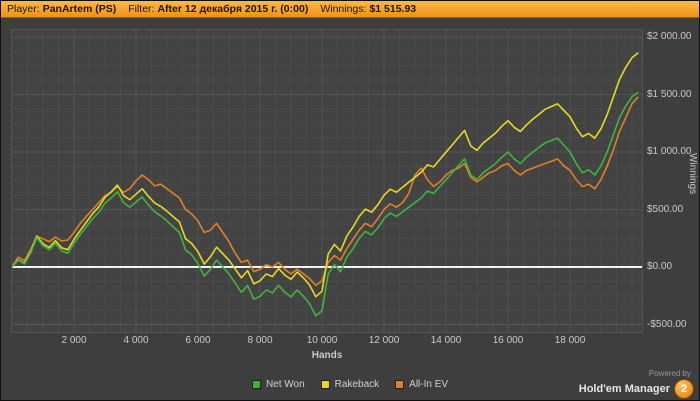 The image size is (700, 401). What do you see at coordinates (141, 9) in the screenshot?
I see `filter-label: Filter:` at bounding box center [141, 9].